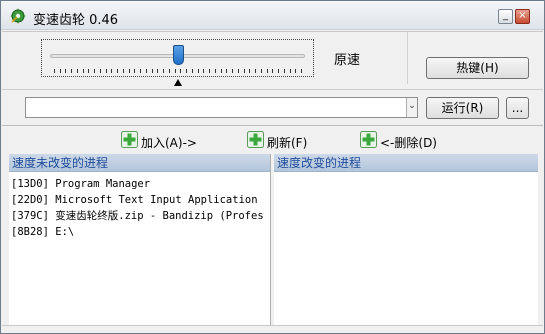  What do you see at coordinates (139, 163) in the screenshot?
I see `unchanged-panel-header: 速度未改变的进程` at bounding box center [139, 163].